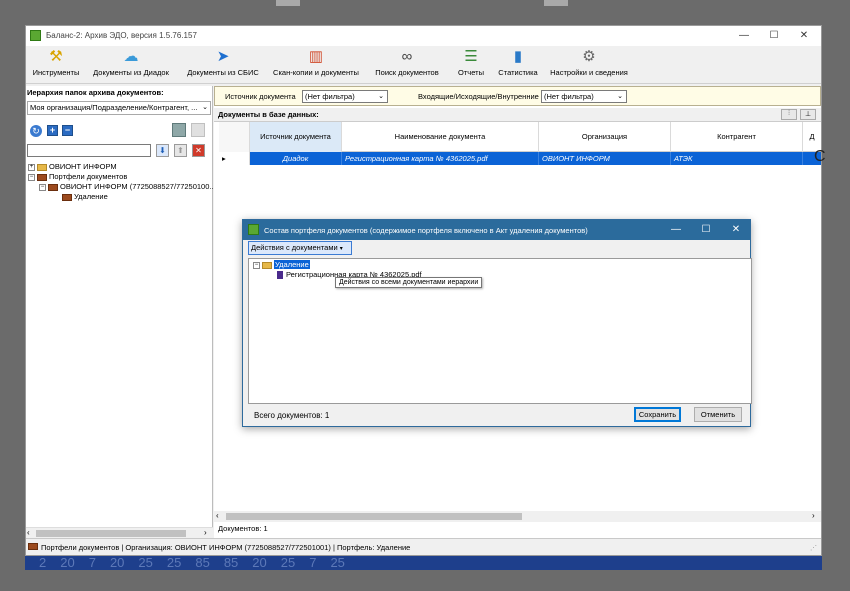  I want to click on pin-icon: ⊥, so click(808, 114).